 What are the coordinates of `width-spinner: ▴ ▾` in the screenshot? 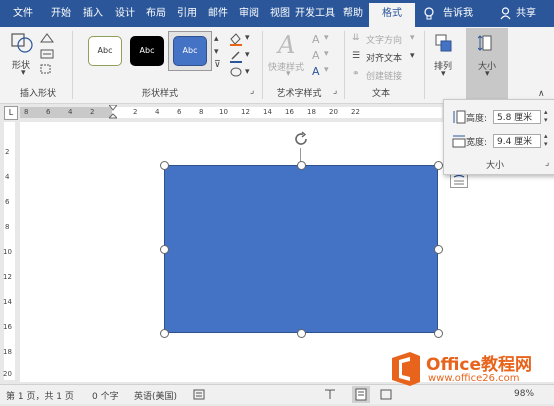 It's located at (546, 140).